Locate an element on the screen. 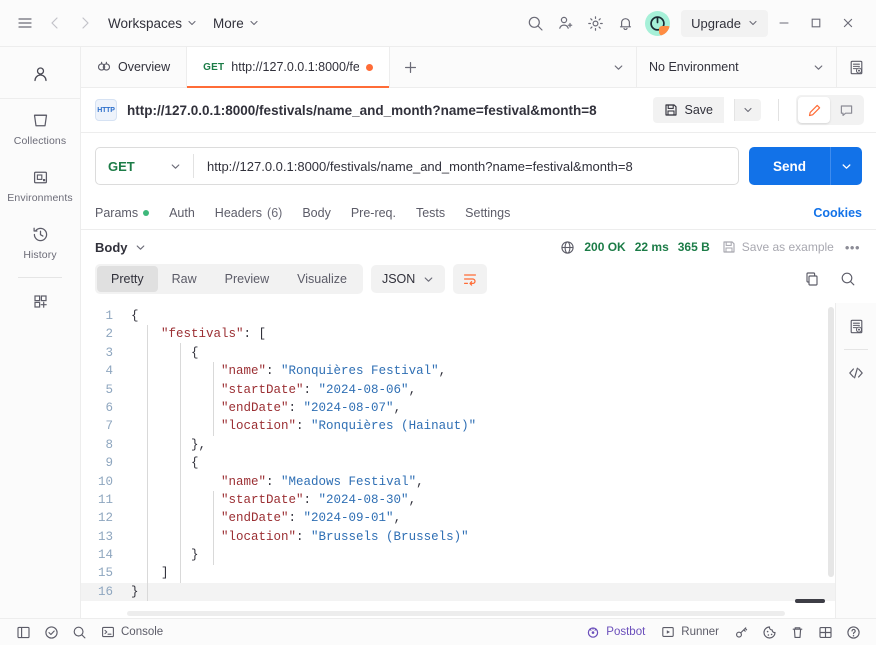 The width and height of the screenshot is (876, 645). arrow-right-icon is located at coordinates (85, 23).